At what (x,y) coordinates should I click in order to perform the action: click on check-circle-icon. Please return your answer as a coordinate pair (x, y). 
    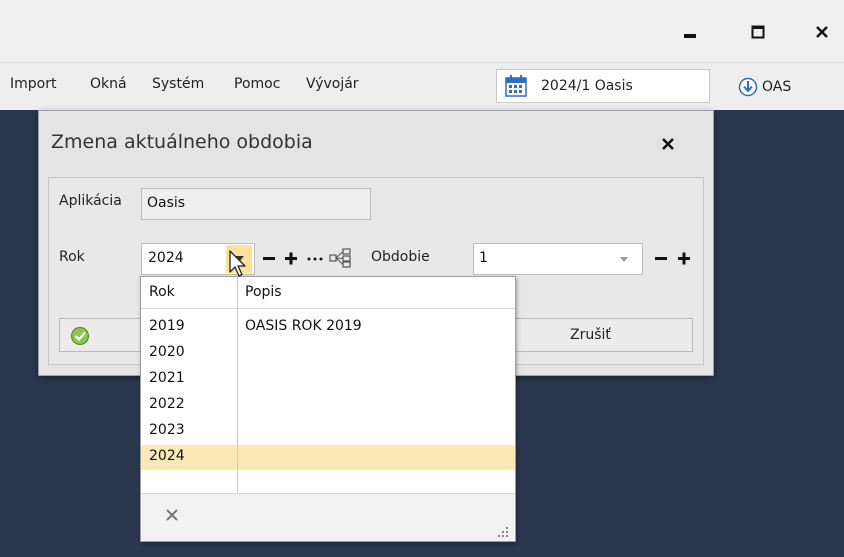
    Looking at the image, I should click on (80, 336).